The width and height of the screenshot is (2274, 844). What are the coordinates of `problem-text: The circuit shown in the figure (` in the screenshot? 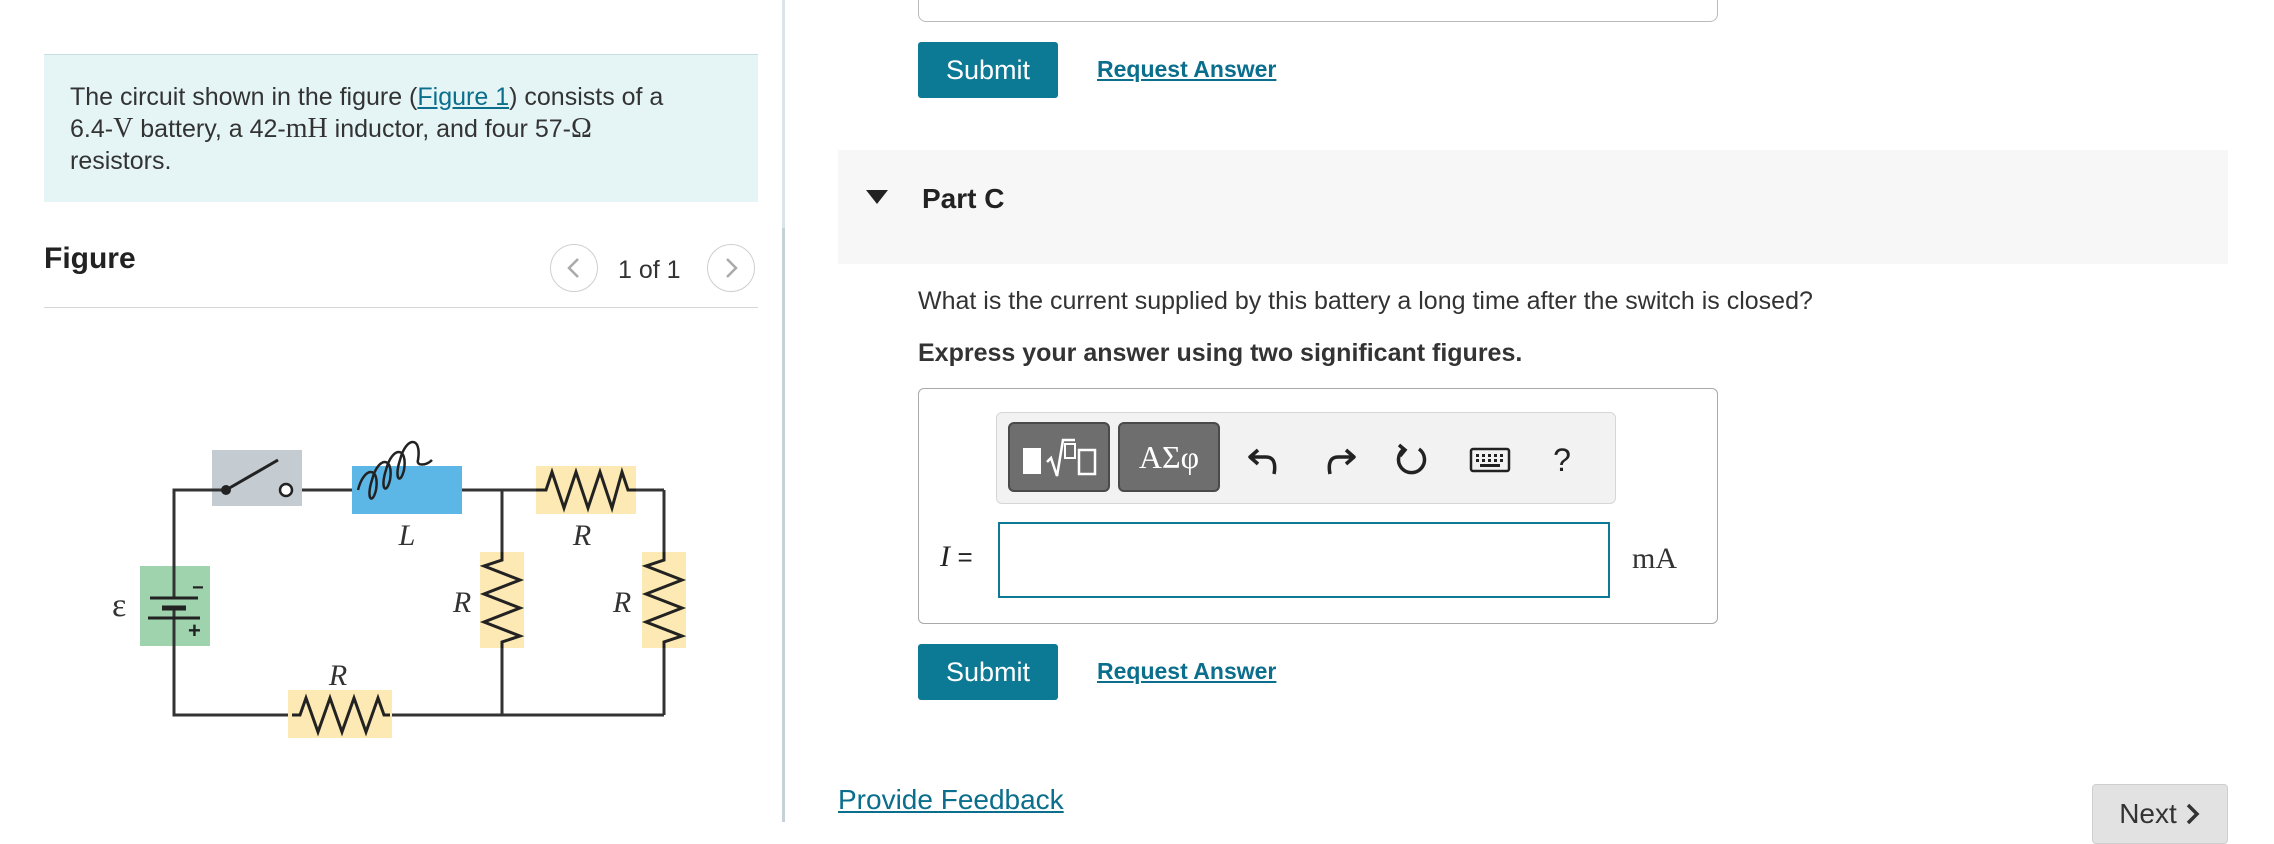 It's located at (244, 97).